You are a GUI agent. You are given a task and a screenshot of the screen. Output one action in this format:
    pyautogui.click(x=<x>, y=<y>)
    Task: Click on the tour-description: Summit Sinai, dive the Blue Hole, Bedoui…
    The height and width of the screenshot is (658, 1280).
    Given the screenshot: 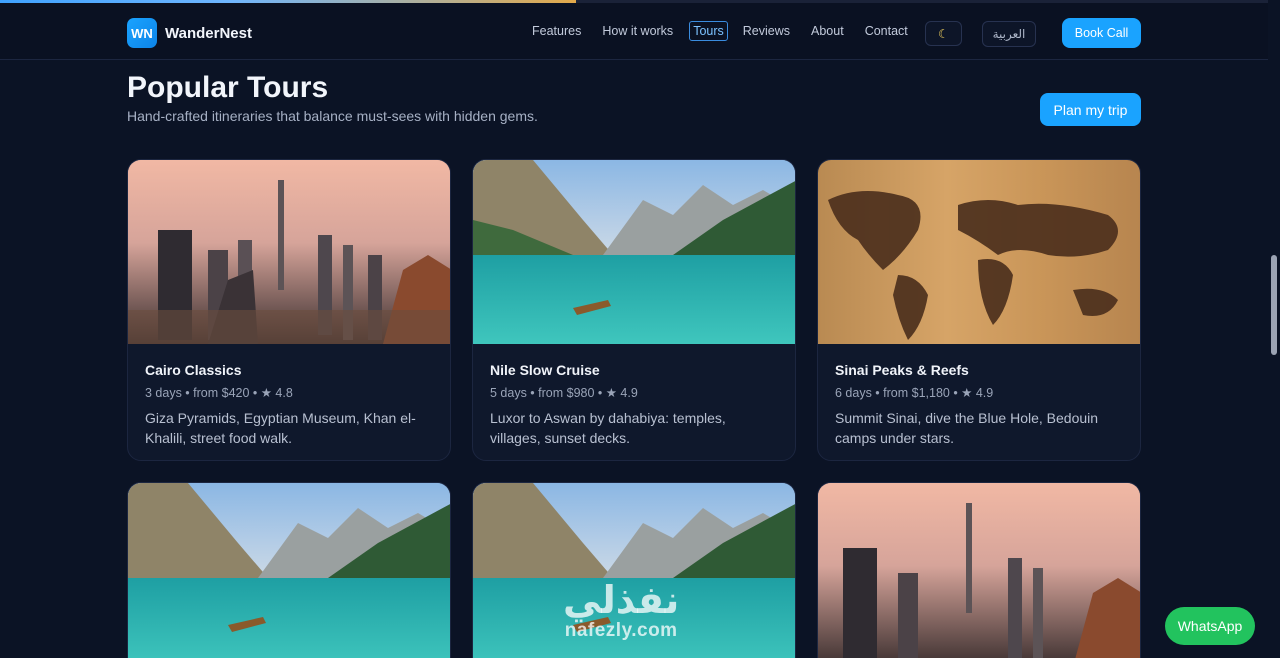 What is the action you would take?
    pyautogui.click(x=967, y=428)
    